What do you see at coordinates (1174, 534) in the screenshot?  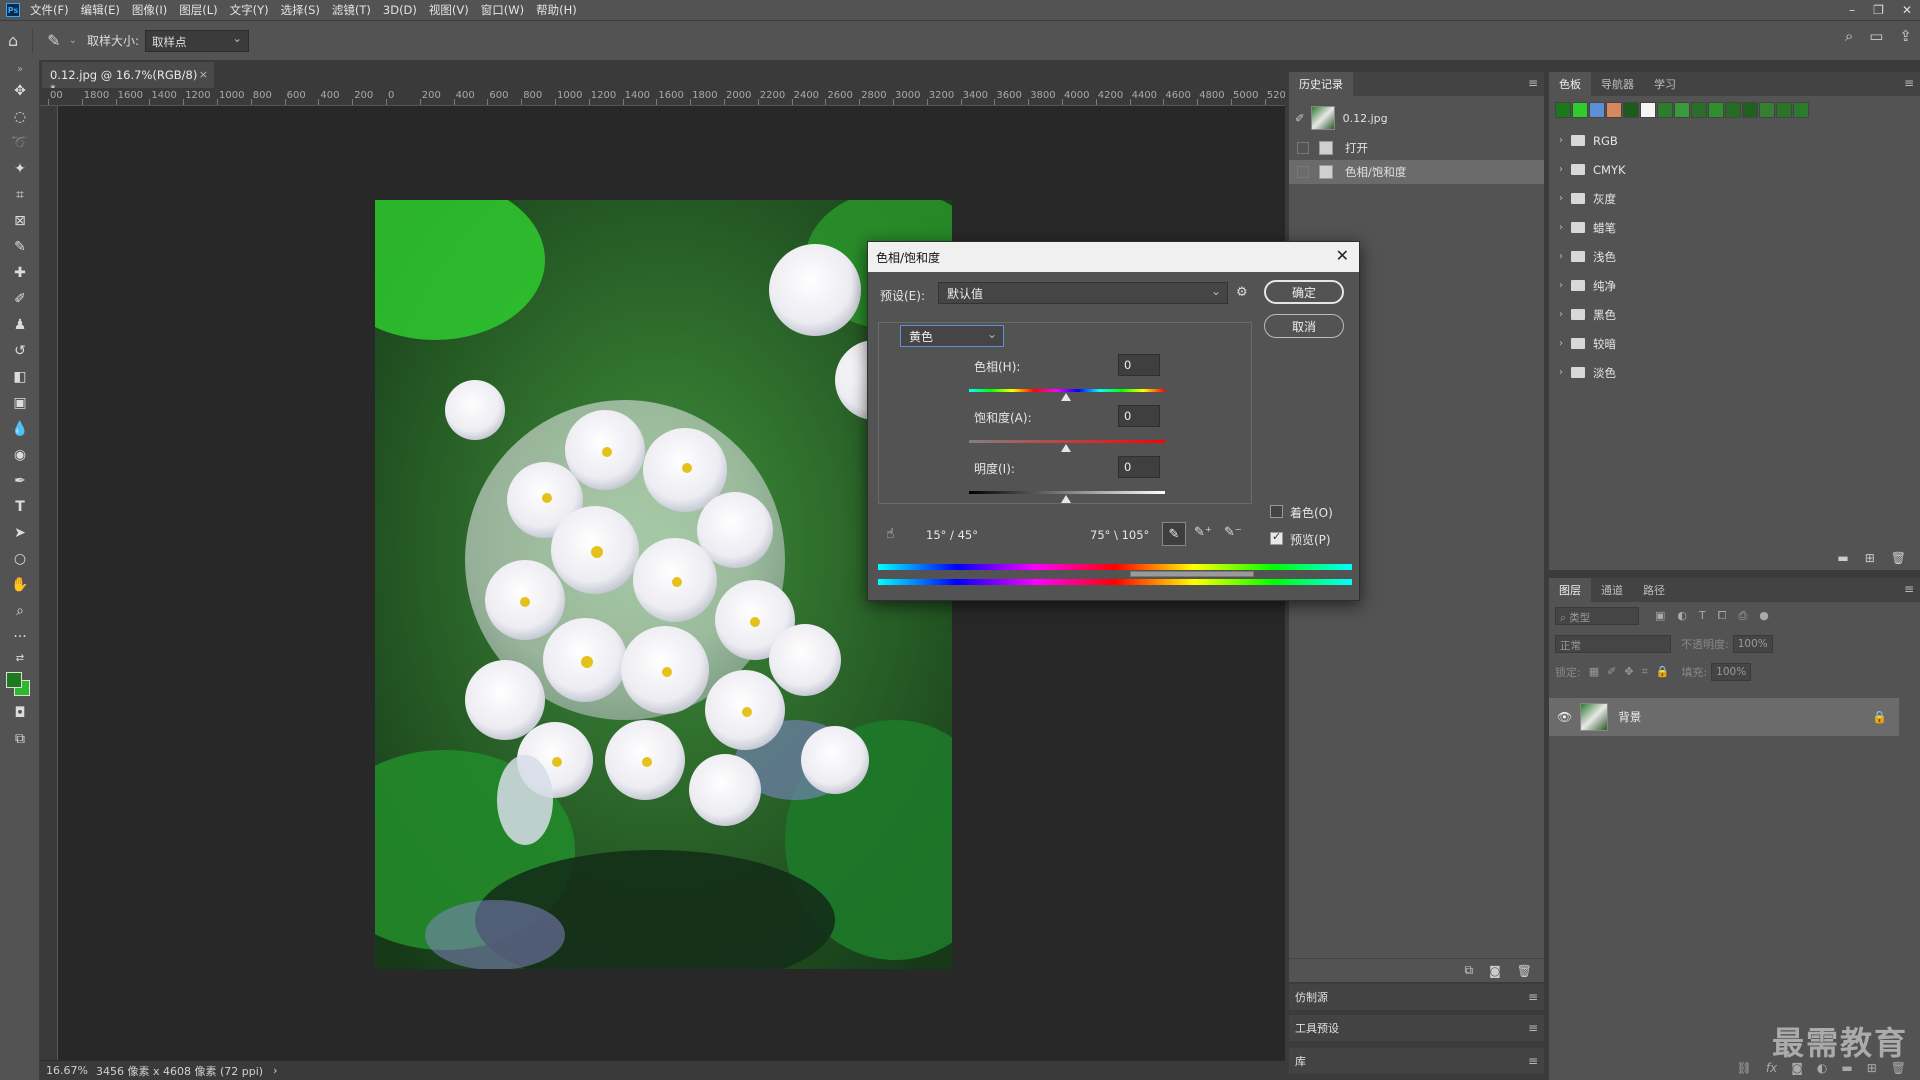 I see `eyedropper-icon: ✎` at bounding box center [1174, 534].